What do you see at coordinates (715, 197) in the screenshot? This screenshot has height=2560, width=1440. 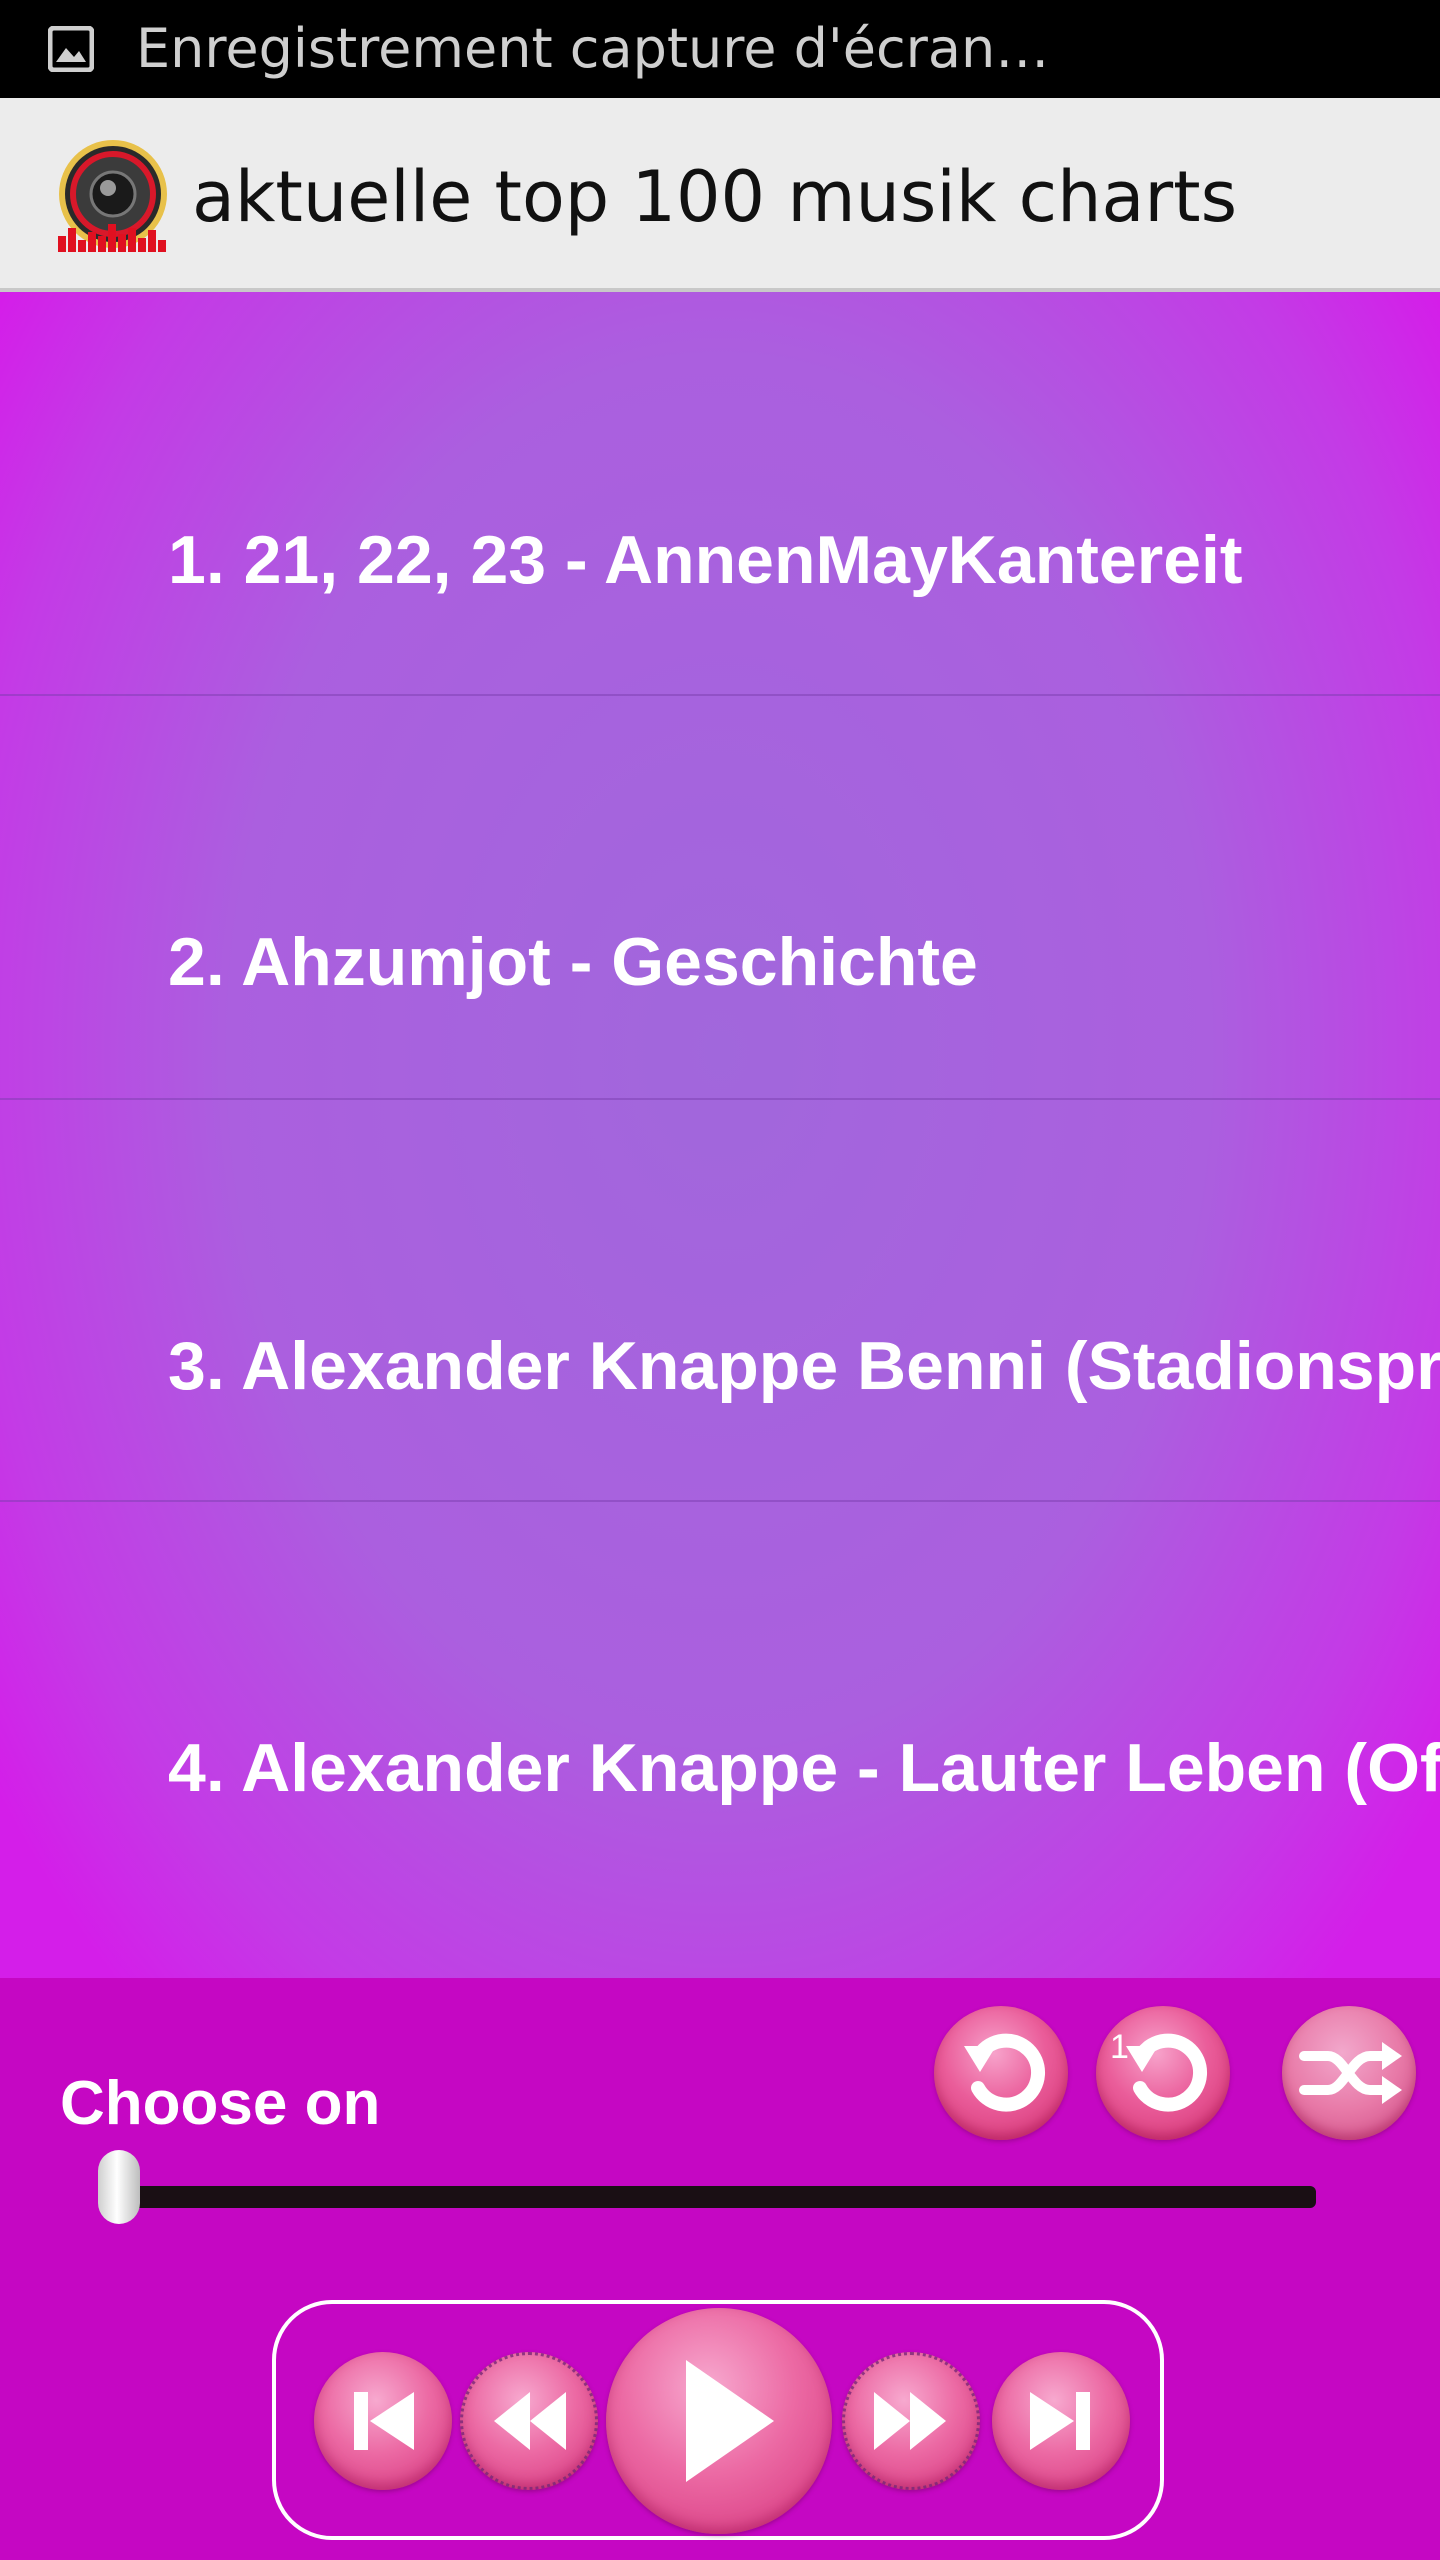 I see `app-title: aktuelle top 100 musik charts` at bounding box center [715, 197].